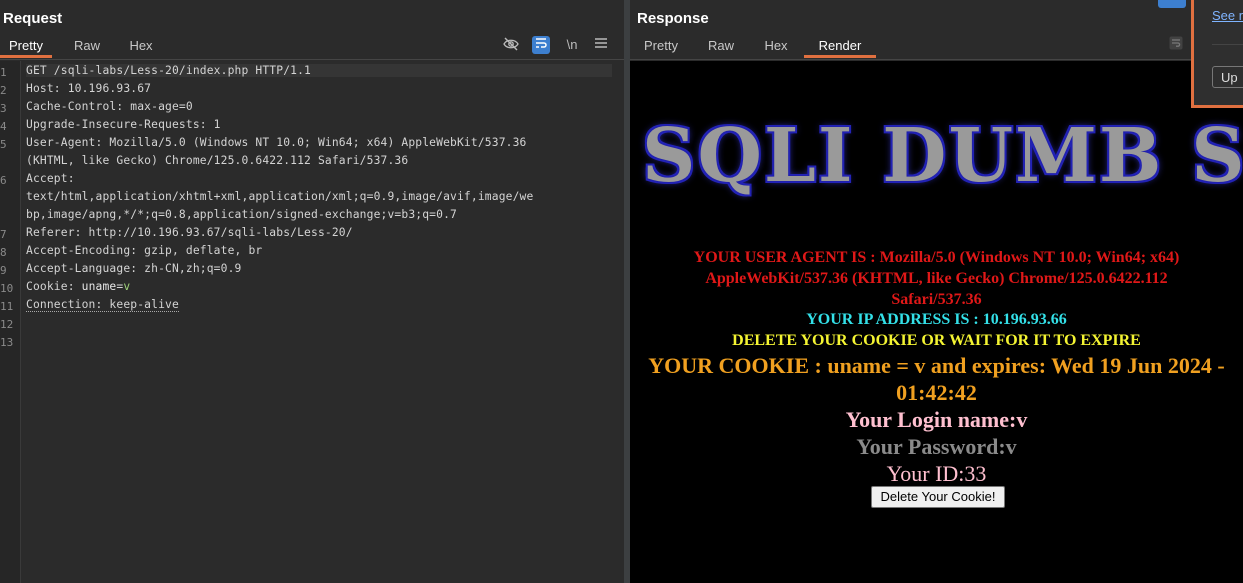  What do you see at coordinates (572, 45) in the screenshot?
I see `newline-toggle: \n` at bounding box center [572, 45].